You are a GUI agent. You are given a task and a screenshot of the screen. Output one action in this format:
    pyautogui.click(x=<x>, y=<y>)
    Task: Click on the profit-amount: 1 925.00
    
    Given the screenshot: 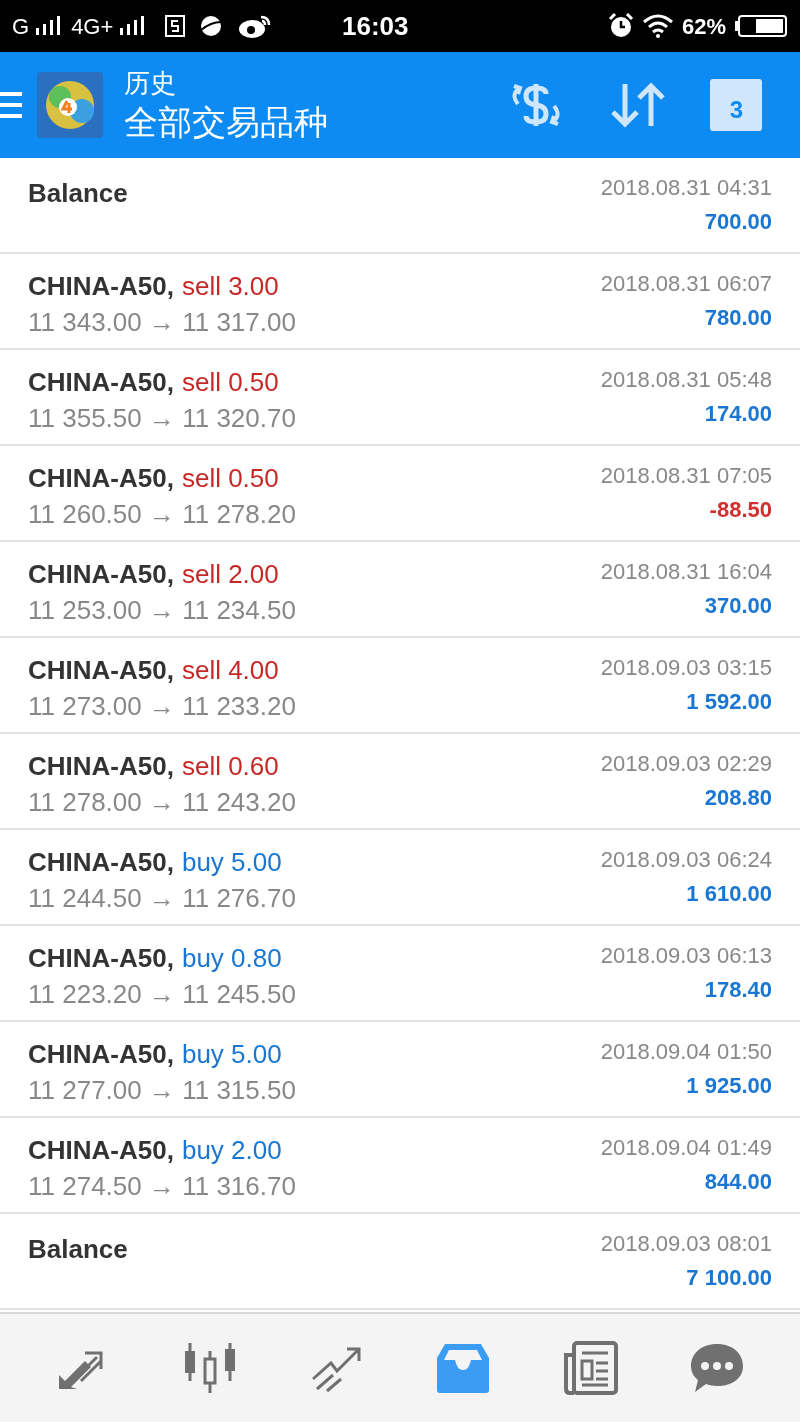 What is the action you would take?
    pyautogui.click(x=729, y=1086)
    